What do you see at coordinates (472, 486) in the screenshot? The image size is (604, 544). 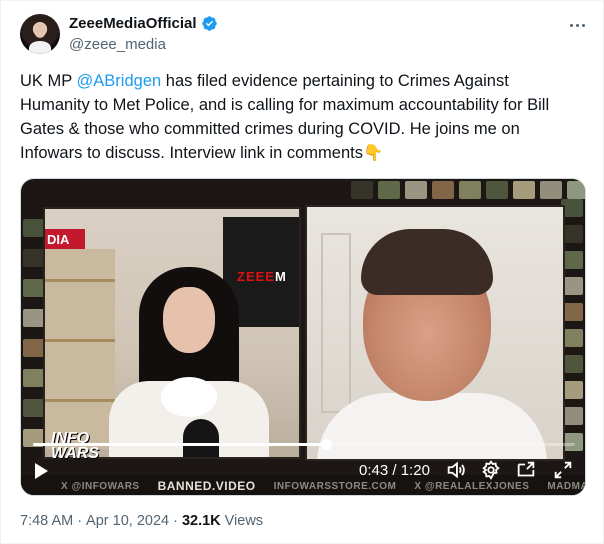 I see `strip-item: X @REALALEXJONES` at bounding box center [472, 486].